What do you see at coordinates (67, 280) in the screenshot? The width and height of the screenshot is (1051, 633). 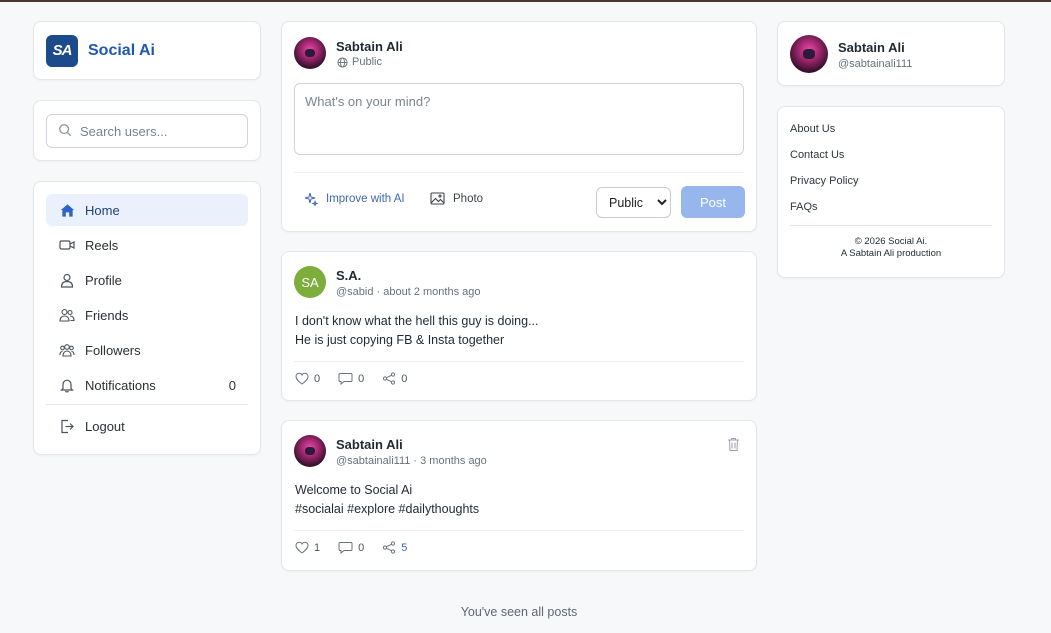 I see `user-icon` at bounding box center [67, 280].